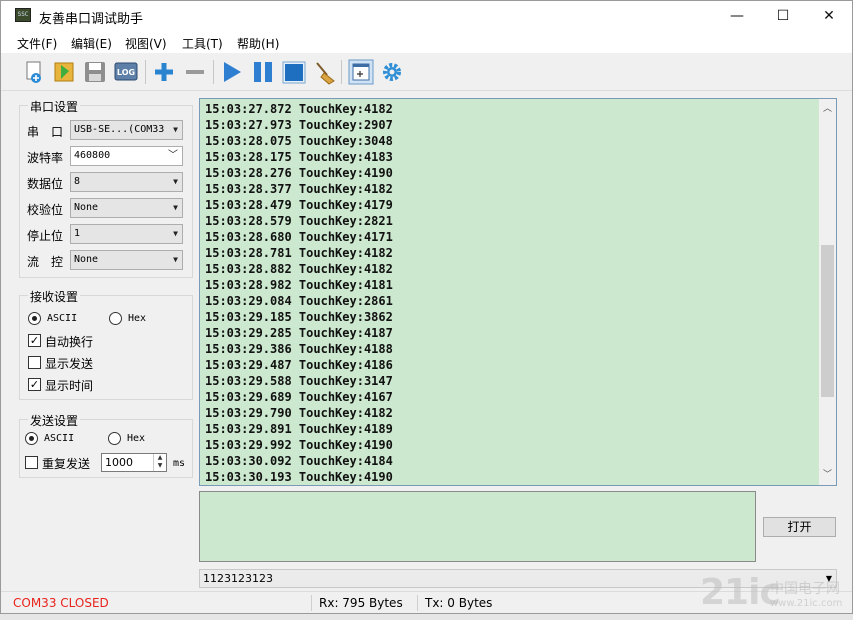 This screenshot has height=620, width=853. Describe the element at coordinates (126, 208) in the screenshot. I see `parity-select: None ▼` at that location.